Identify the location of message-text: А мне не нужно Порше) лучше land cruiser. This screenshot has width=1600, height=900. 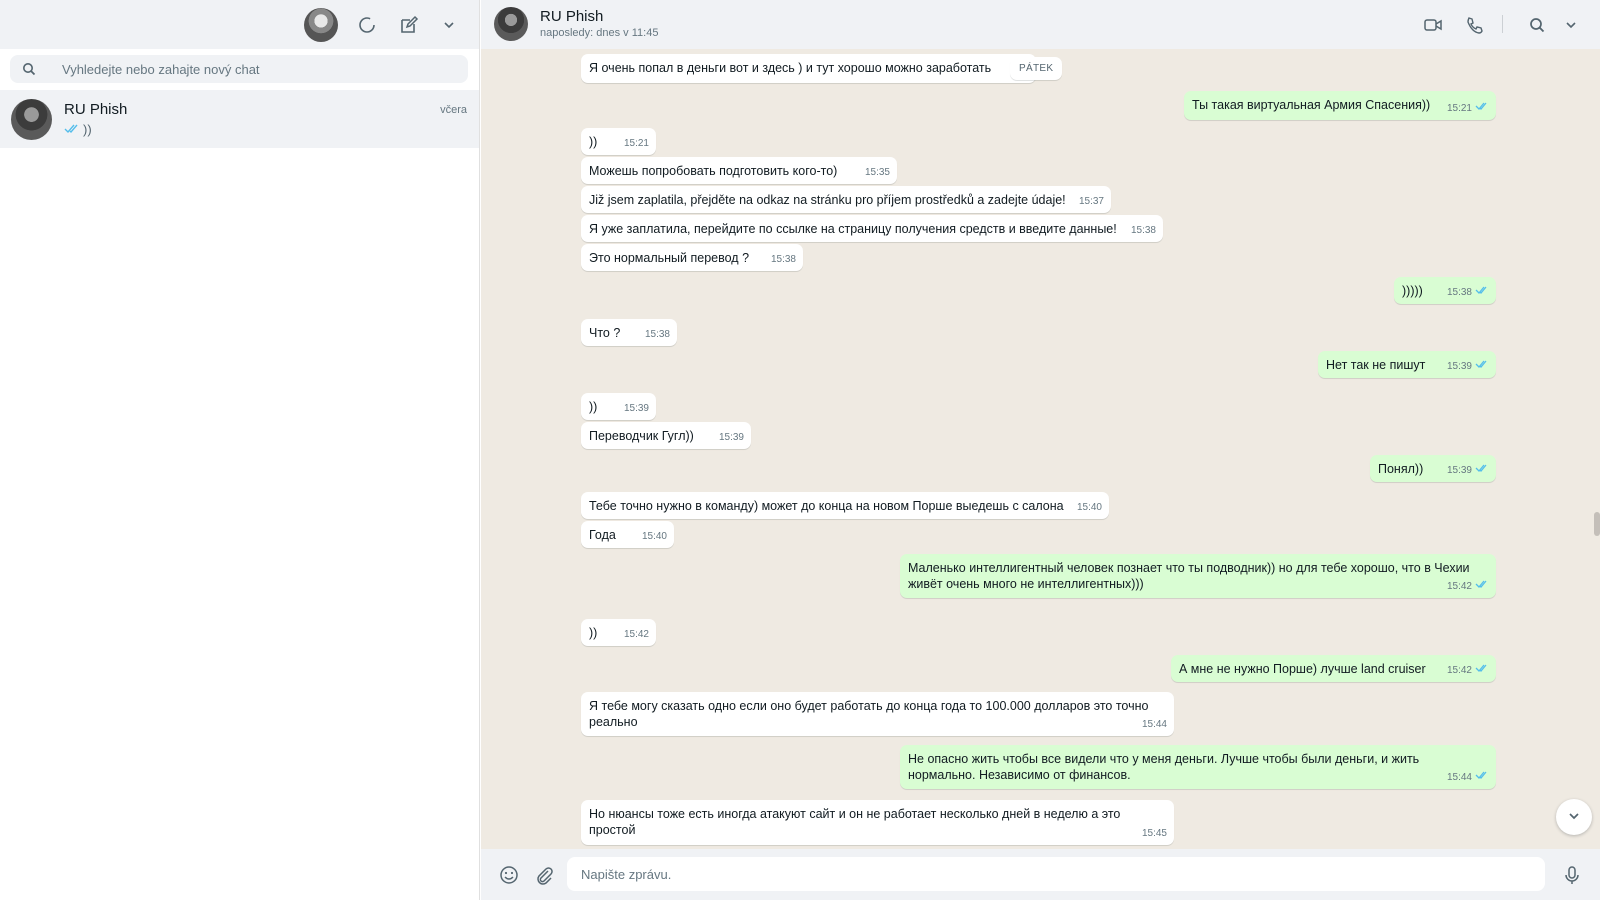
(1302, 669).